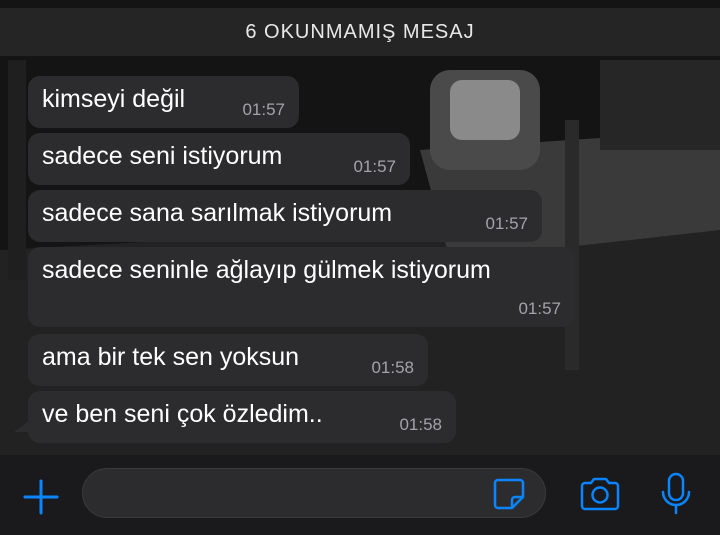  Describe the element at coordinates (182, 414) in the screenshot. I see `message-text: ve ben seni çok özledim..` at that location.